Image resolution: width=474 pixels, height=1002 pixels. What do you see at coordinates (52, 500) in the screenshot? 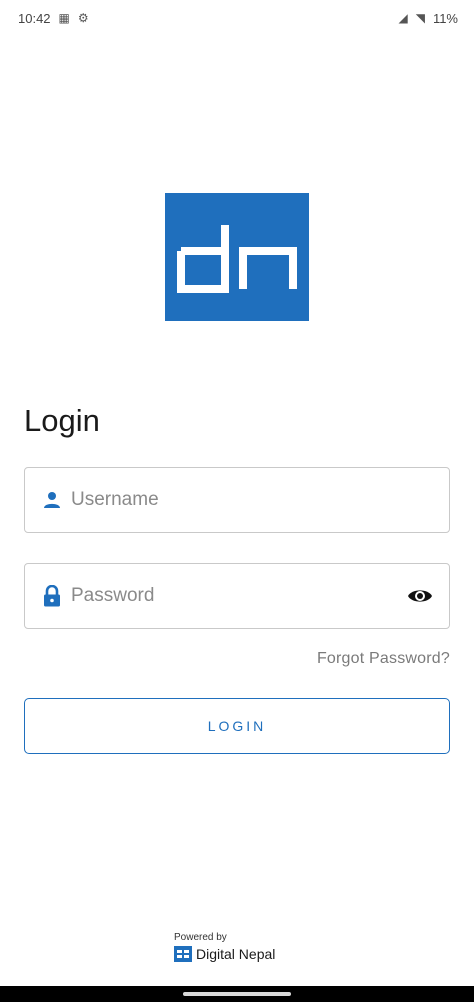
I see `person-icon` at bounding box center [52, 500].